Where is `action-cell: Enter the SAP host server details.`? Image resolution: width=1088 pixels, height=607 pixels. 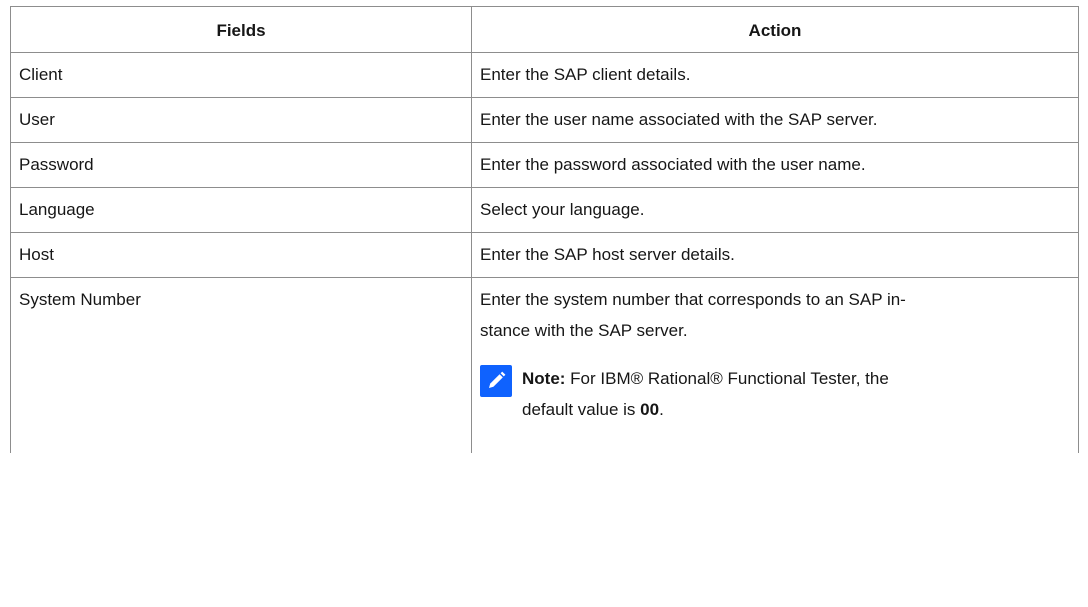 action-cell: Enter the SAP host server details. is located at coordinates (775, 255).